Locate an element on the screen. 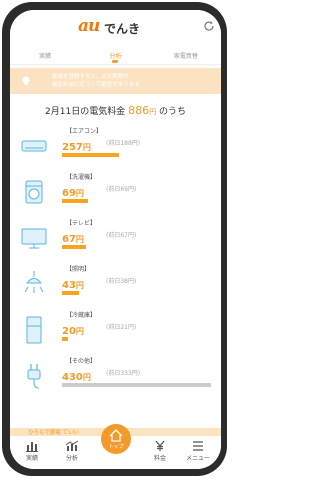 The height and width of the screenshot is (480, 320). tab-actual: 実績 is located at coordinates (45, 57).